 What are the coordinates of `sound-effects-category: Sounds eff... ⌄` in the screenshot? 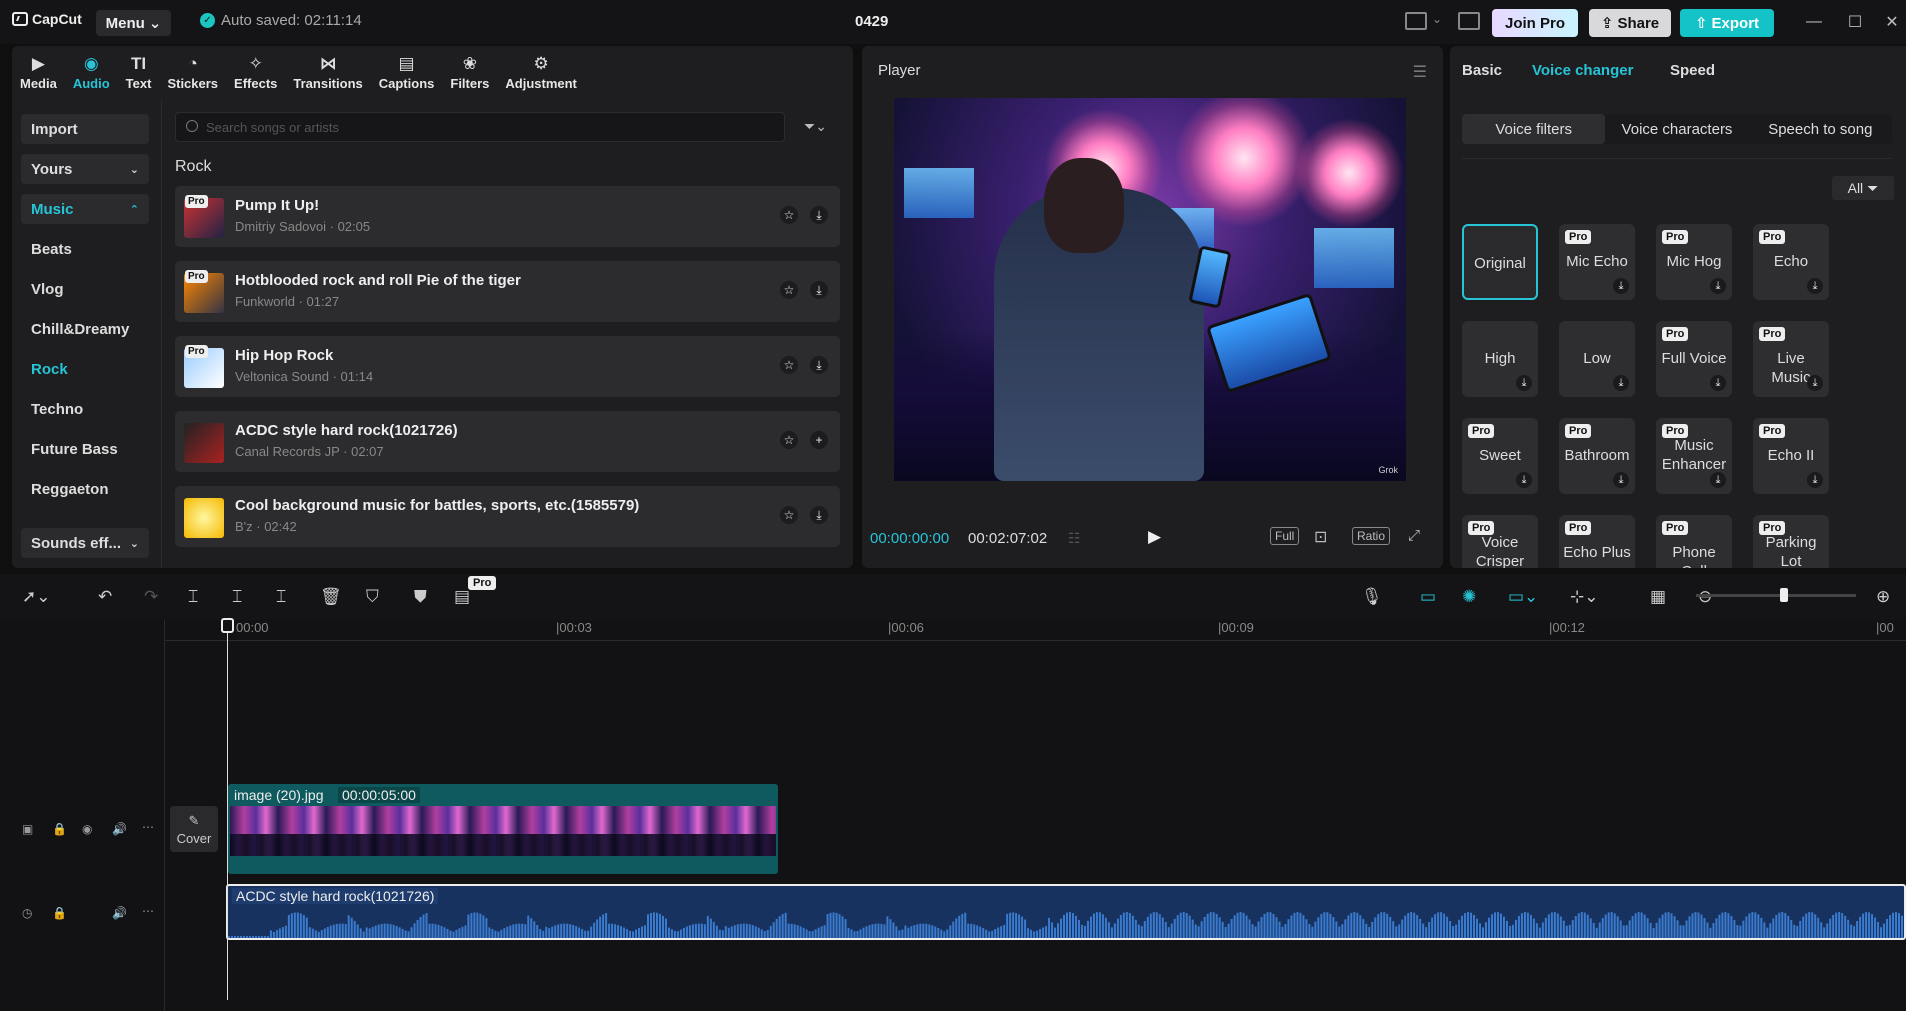 It's located at (85, 543).